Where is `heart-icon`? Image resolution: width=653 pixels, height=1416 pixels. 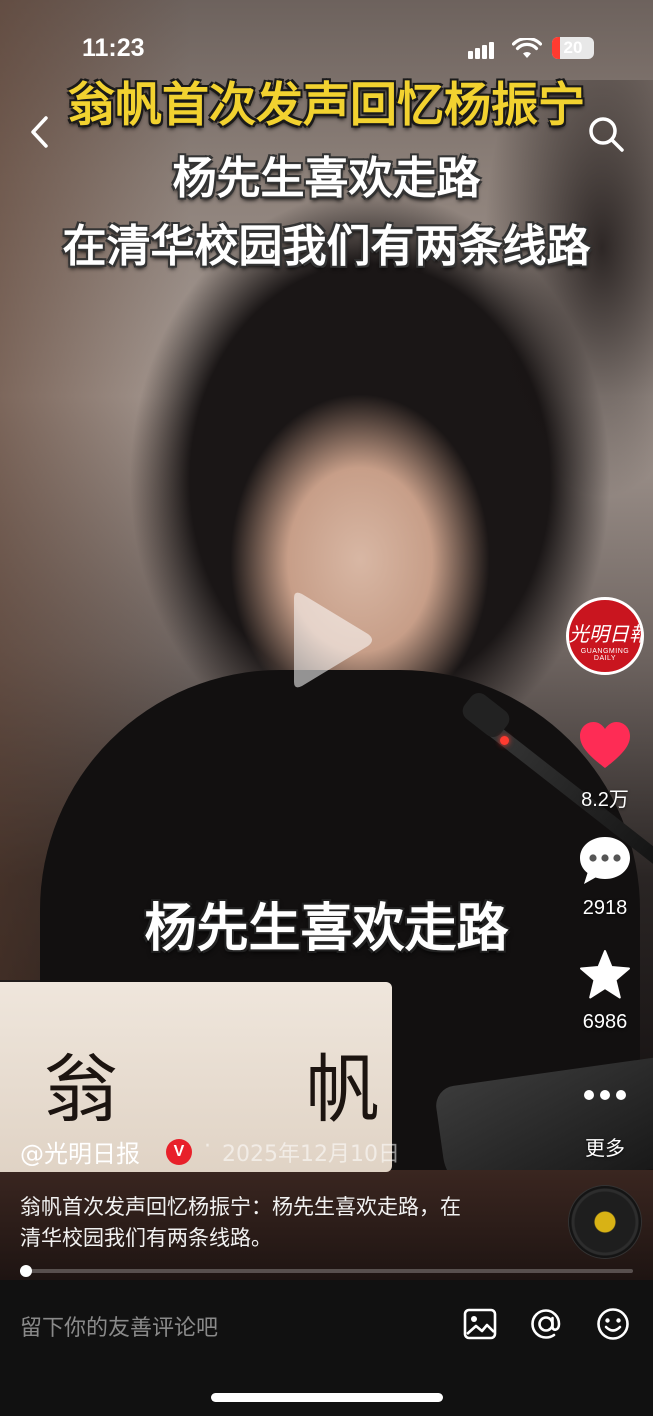 heart-icon is located at coordinates (605, 747).